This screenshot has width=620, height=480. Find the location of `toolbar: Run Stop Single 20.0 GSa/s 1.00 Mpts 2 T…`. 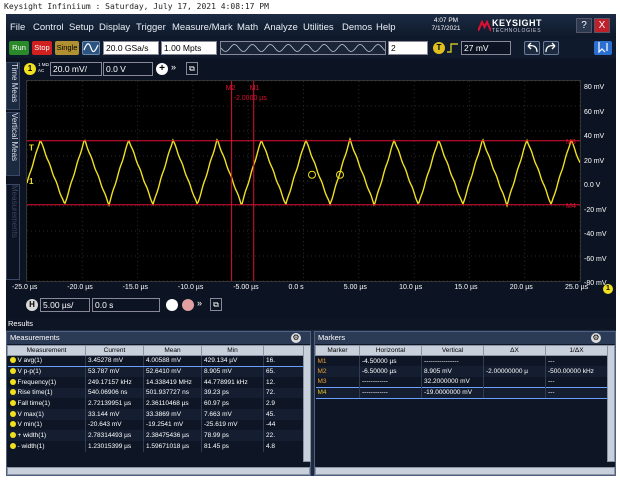

toolbar: Run Stop Single 20.0 GSa/s 1.00 Mpts 2 T… is located at coordinates (311, 48).